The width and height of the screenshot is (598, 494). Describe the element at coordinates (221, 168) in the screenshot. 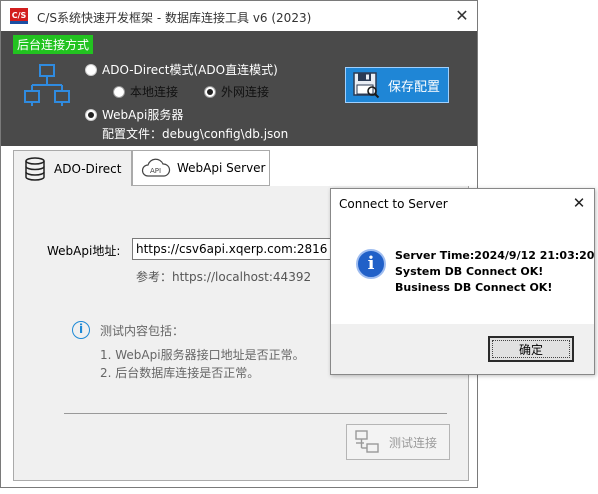

I see `tab-webapi-label: WebApi Server` at that location.